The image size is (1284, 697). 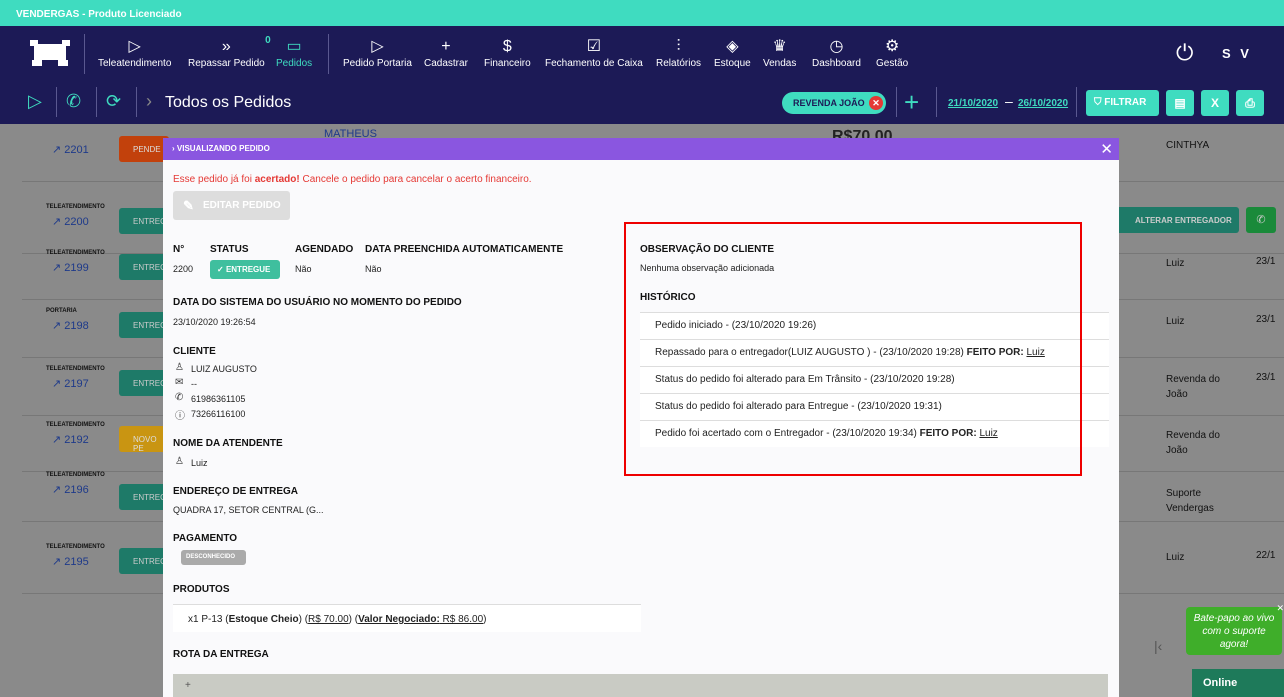 I want to click on nav-label: Gestão, so click(x=892, y=63).